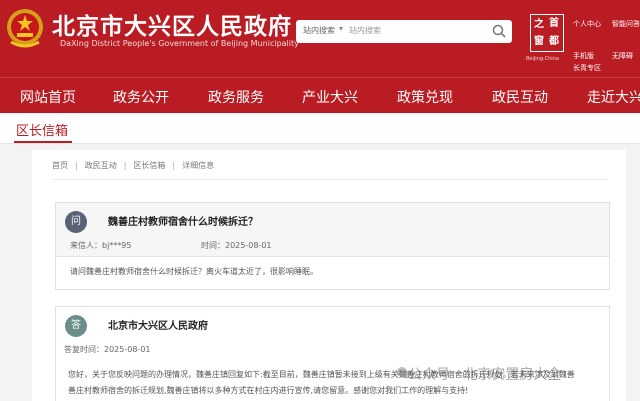 This screenshot has height=401, width=640. I want to click on logo-char: 之, so click(539, 24).